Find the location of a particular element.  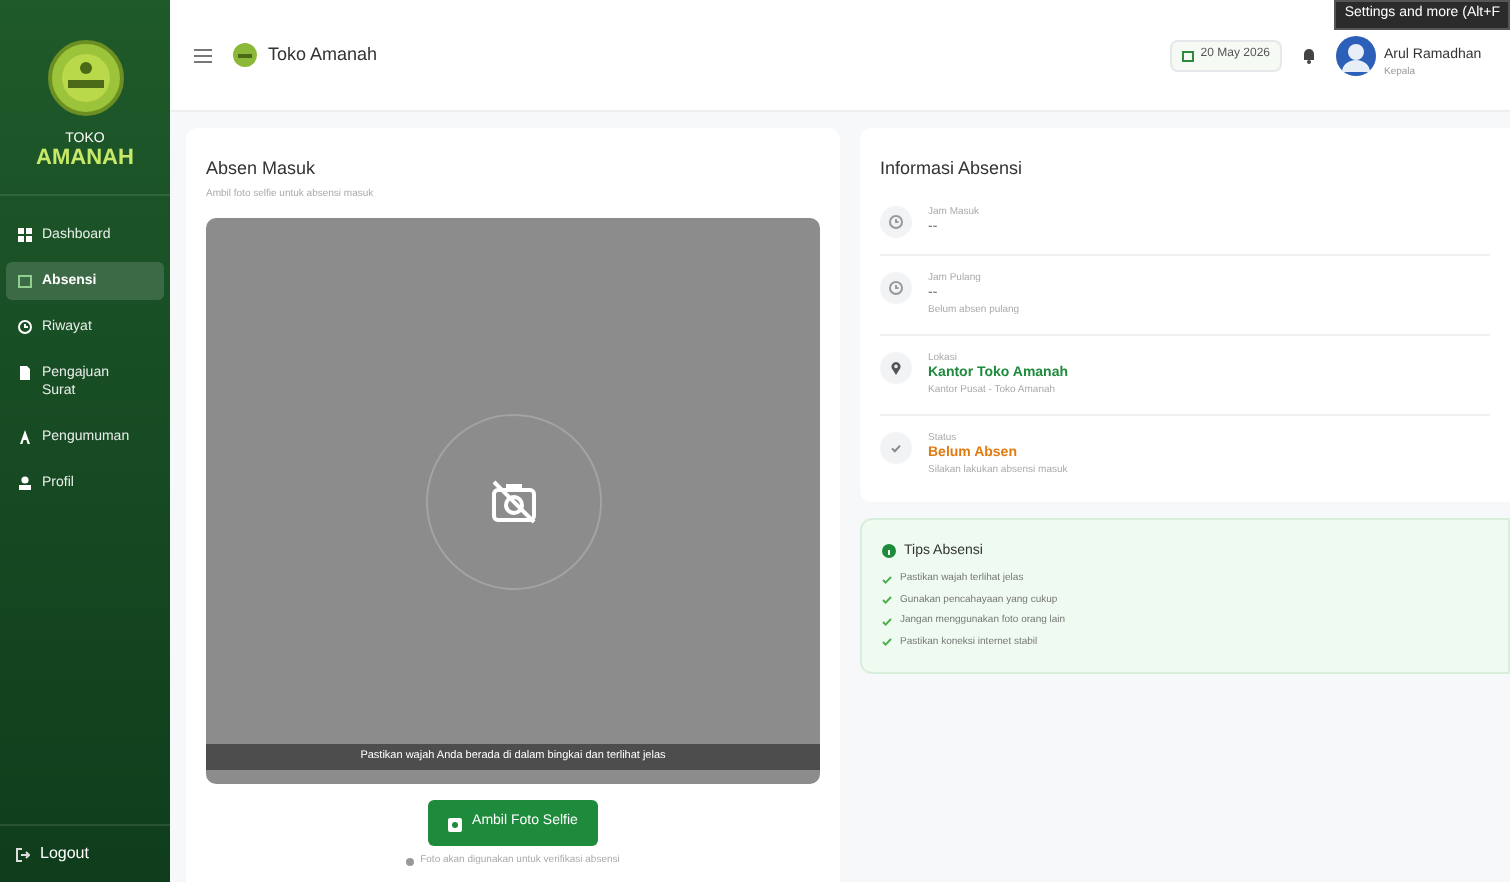

camera-off-icon is located at coordinates (513, 501).